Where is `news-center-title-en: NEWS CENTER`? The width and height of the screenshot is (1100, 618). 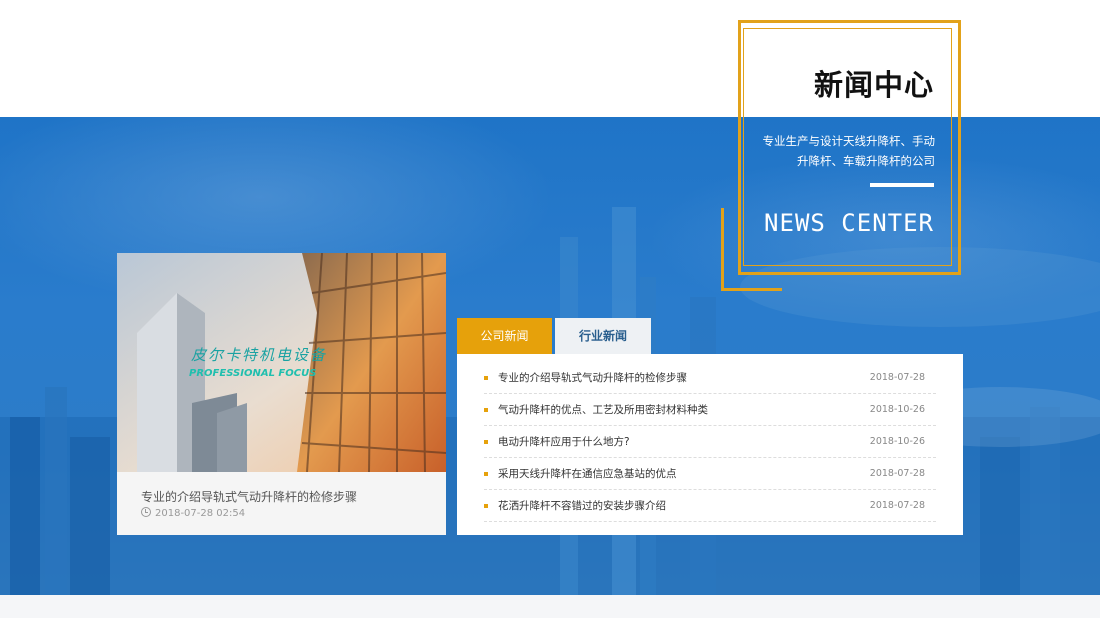
news-center-title-en: NEWS CENTER is located at coordinates (849, 223).